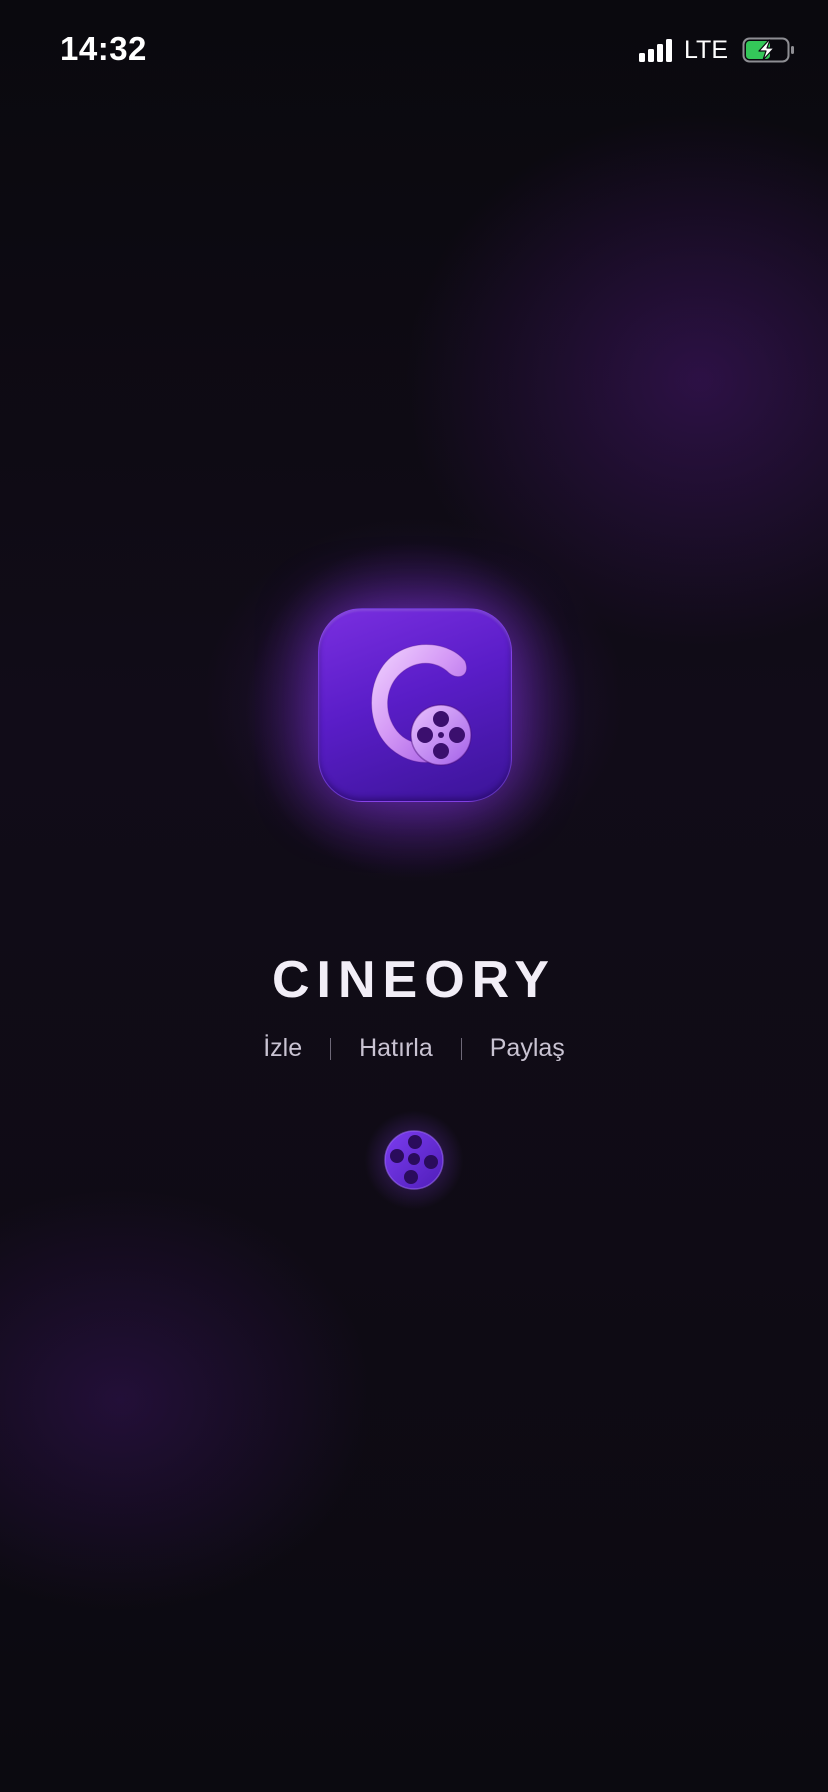 The width and height of the screenshot is (828, 1792). Describe the element at coordinates (655, 50) in the screenshot. I see `signal-bars-icon` at that location.